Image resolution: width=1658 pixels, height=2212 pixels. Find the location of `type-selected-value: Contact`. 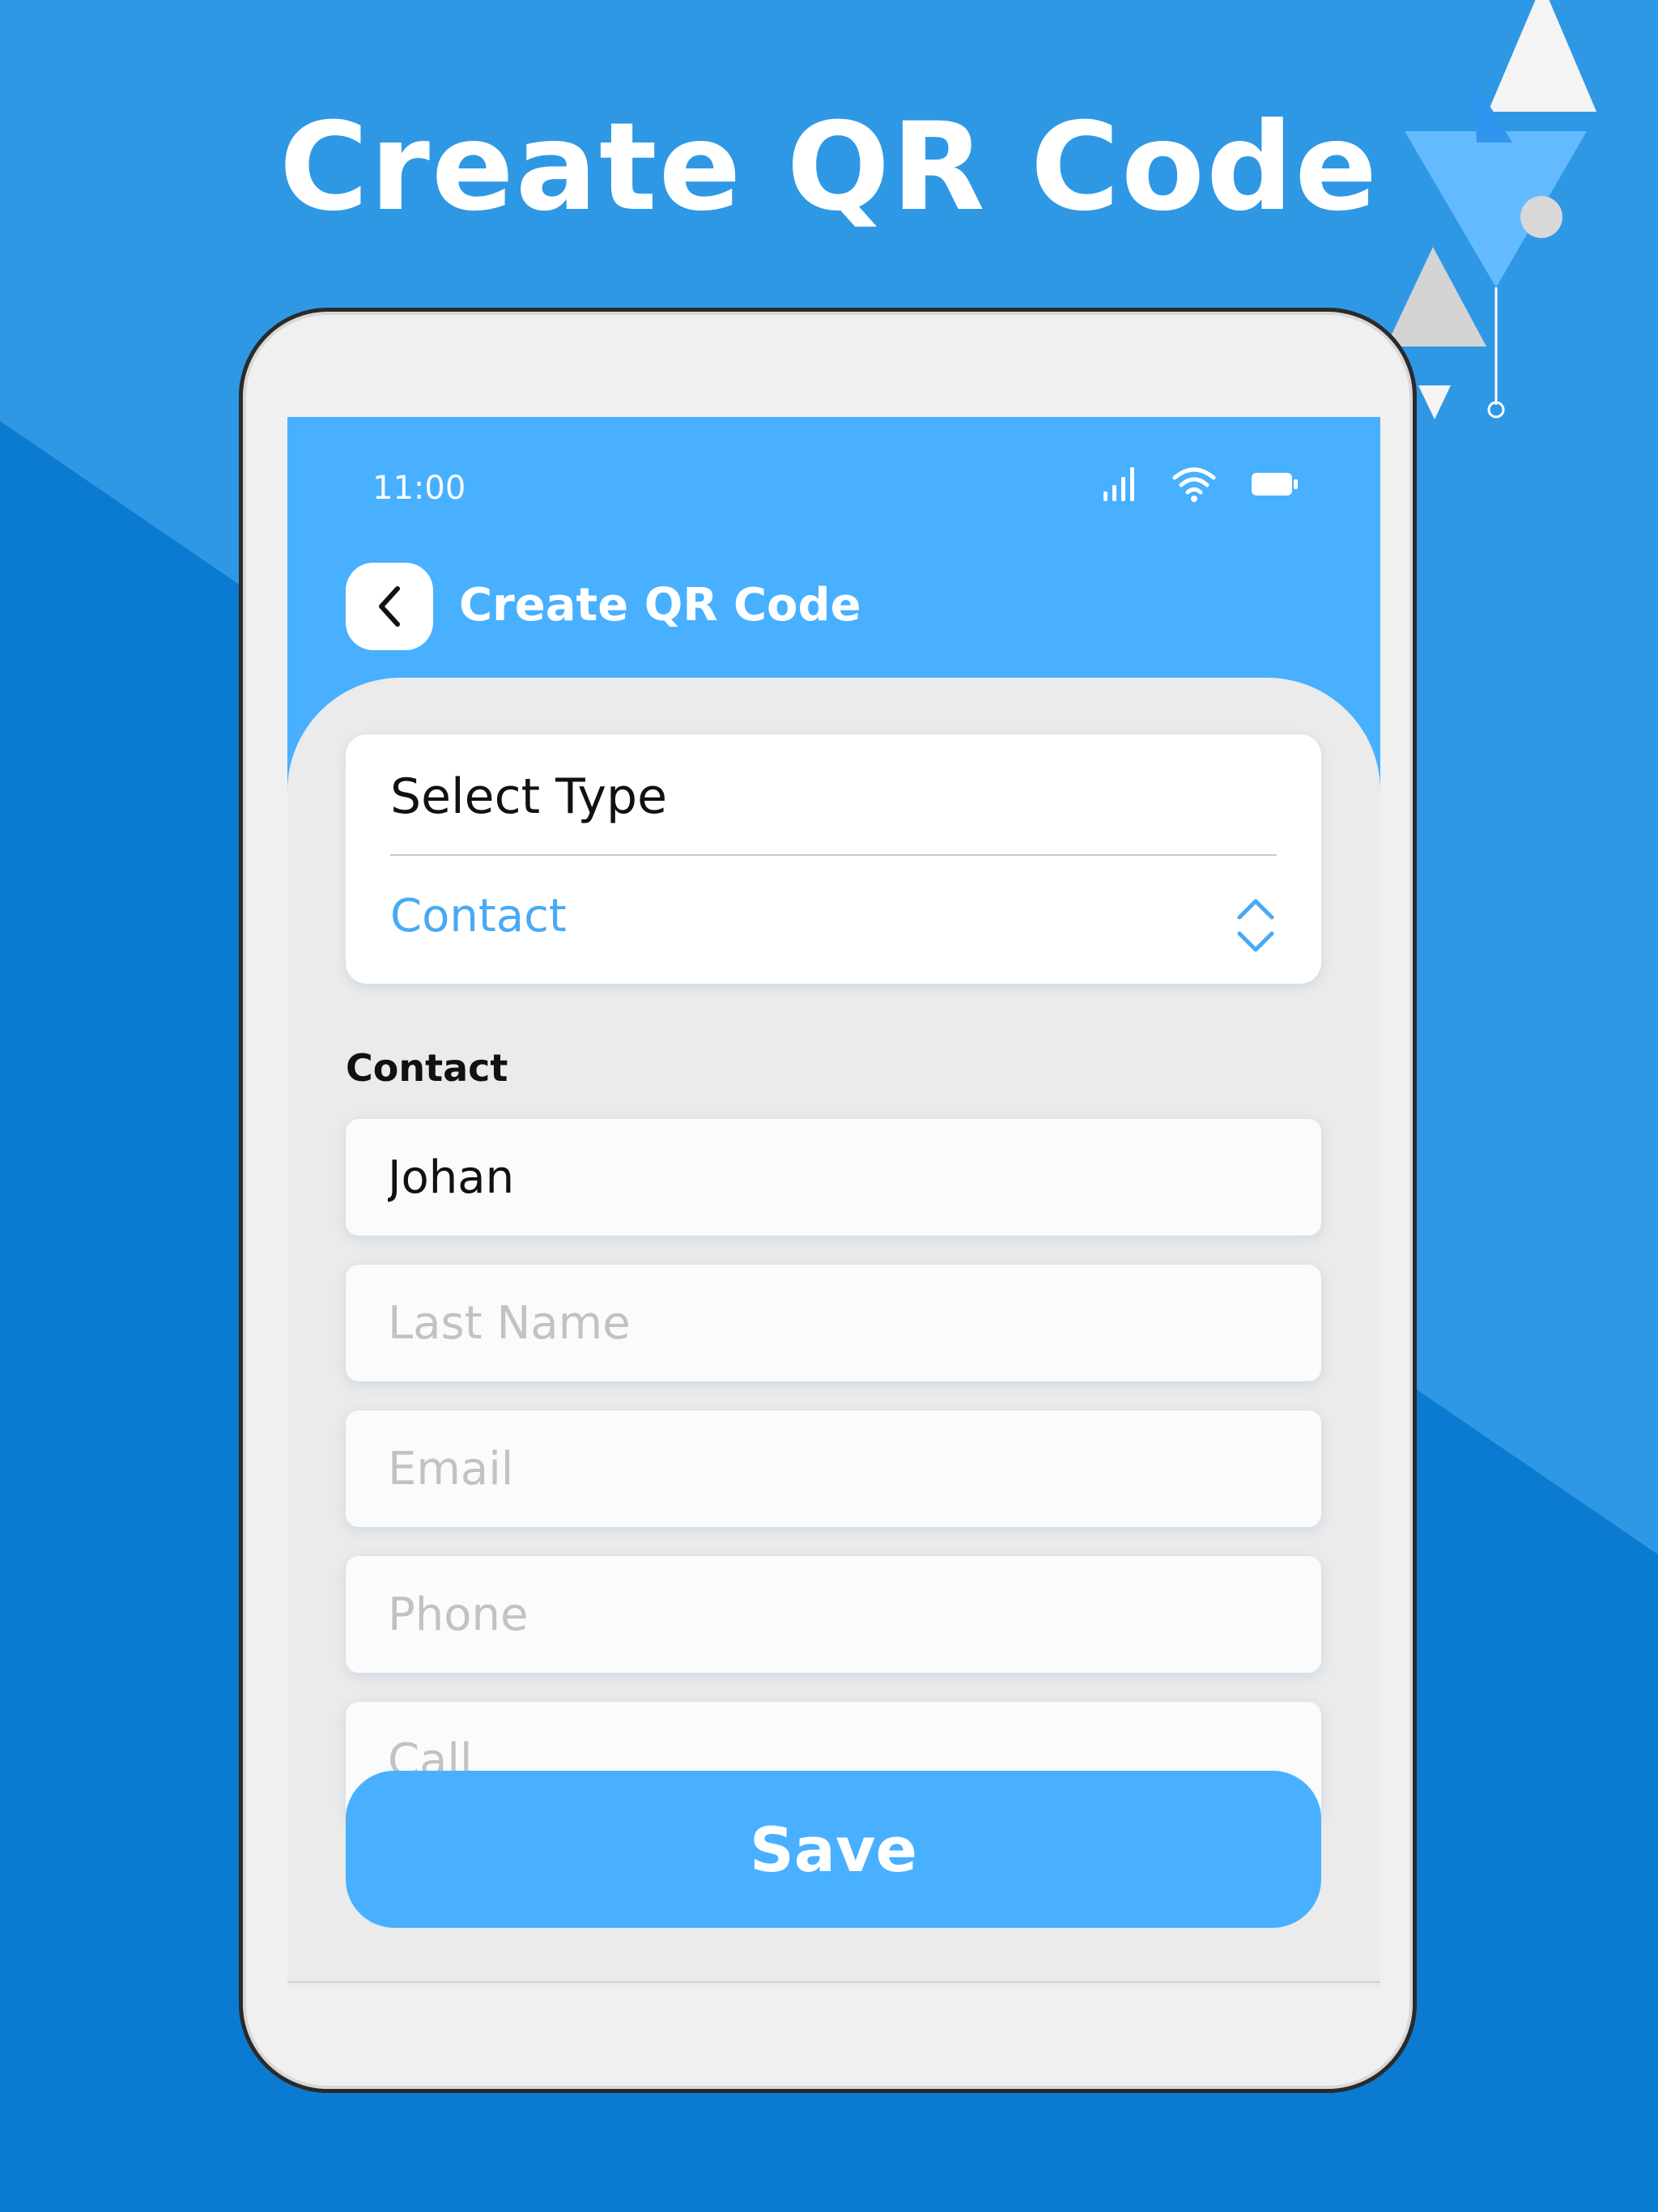

type-selected-value: Contact is located at coordinates (478, 916).